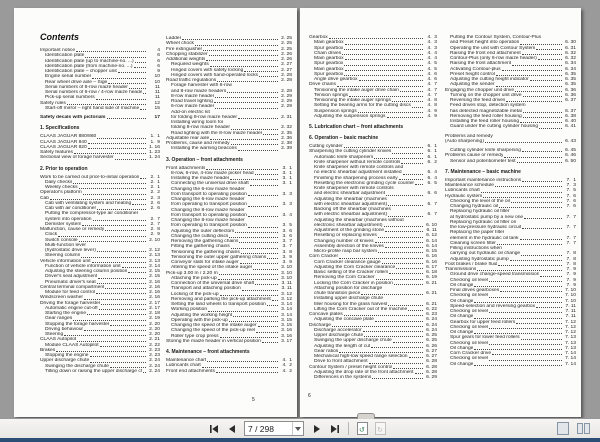 The width and height of the screenshot is (600, 442). I want to click on page-number-left: 5, so click(253, 400).